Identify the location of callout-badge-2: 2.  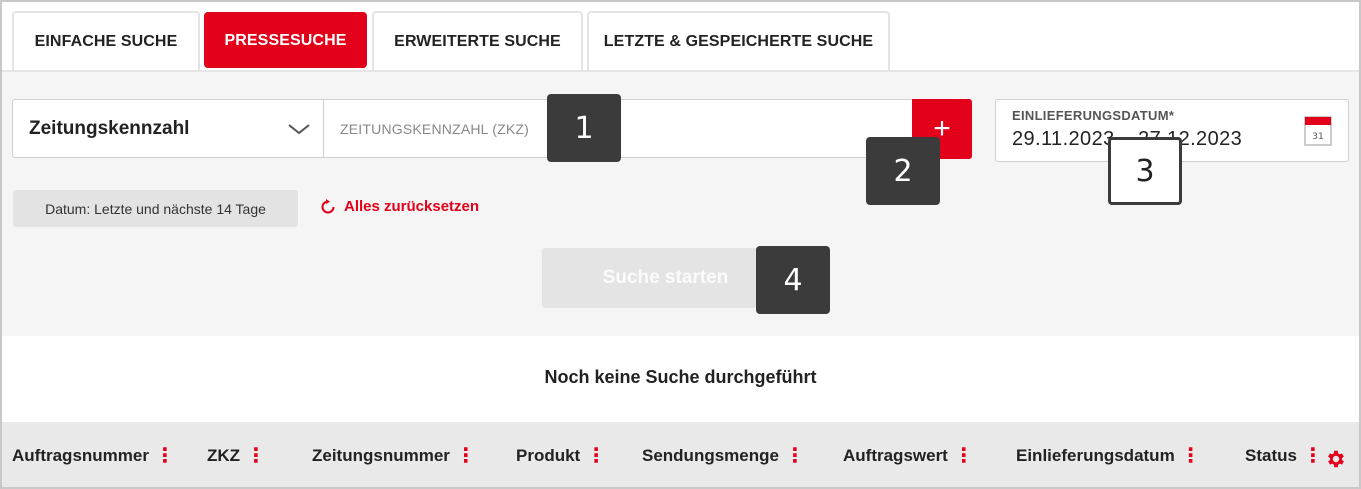
(903, 171).